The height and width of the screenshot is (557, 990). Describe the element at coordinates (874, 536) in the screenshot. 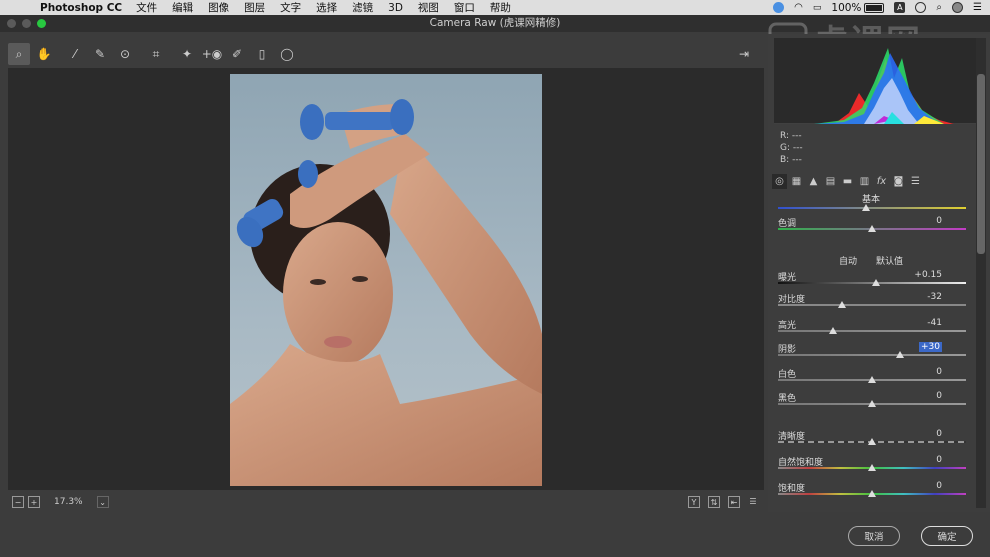

I see `cancel-button: 取消` at that location.